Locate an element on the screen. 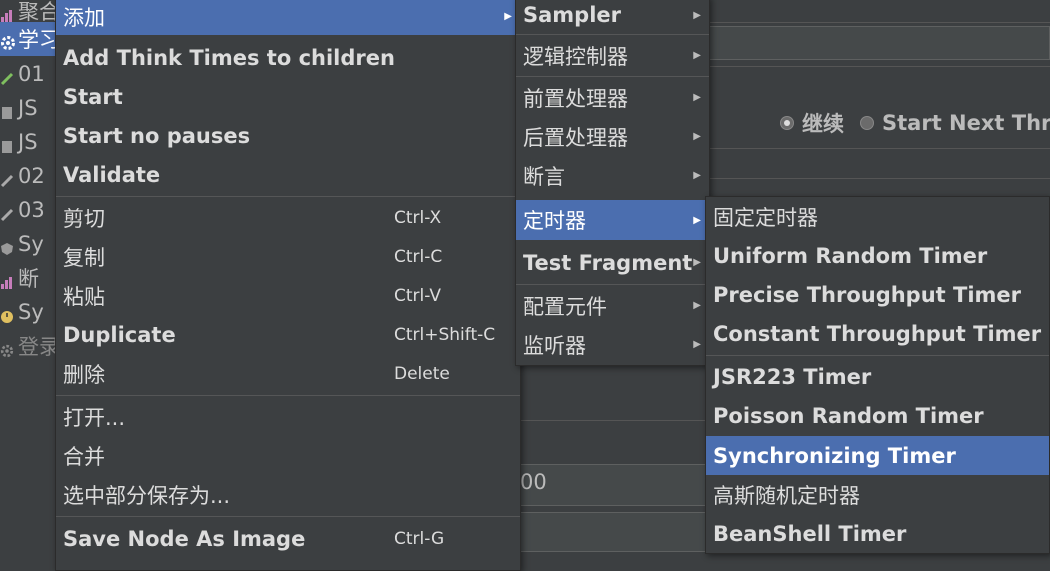 The image size is (1050, 571). action-radio-group: 继续 Start Next Thre is located at coordinates (915, 123).